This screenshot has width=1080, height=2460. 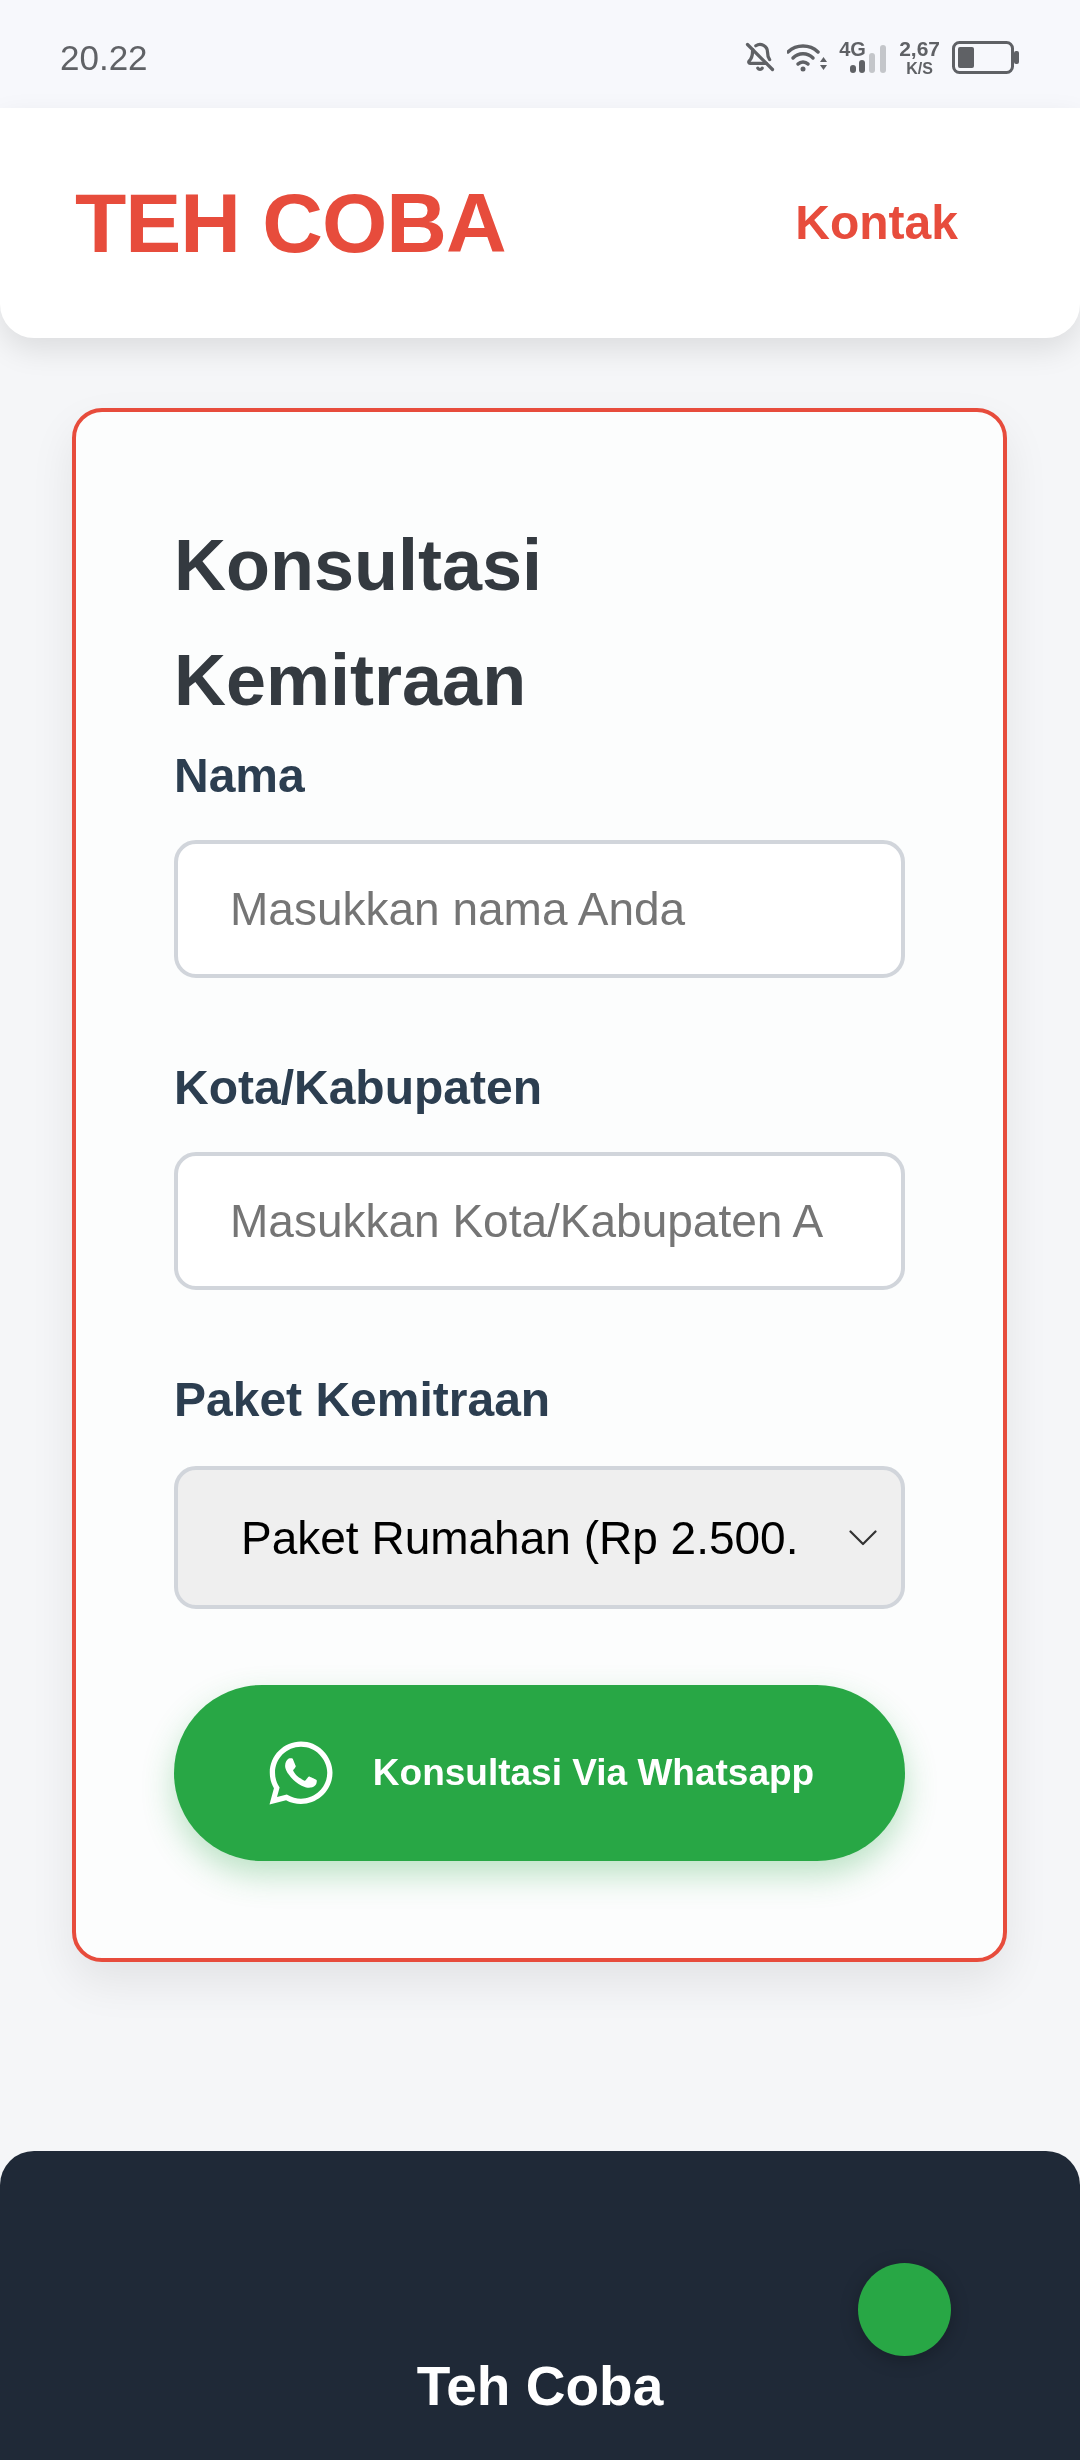 What do you see at coordinates (539, 1773) in the screenshot?
I see `whatsapp-consult-button: Konsultasi Via Whatsapp` at bounding box center [539, 1773].